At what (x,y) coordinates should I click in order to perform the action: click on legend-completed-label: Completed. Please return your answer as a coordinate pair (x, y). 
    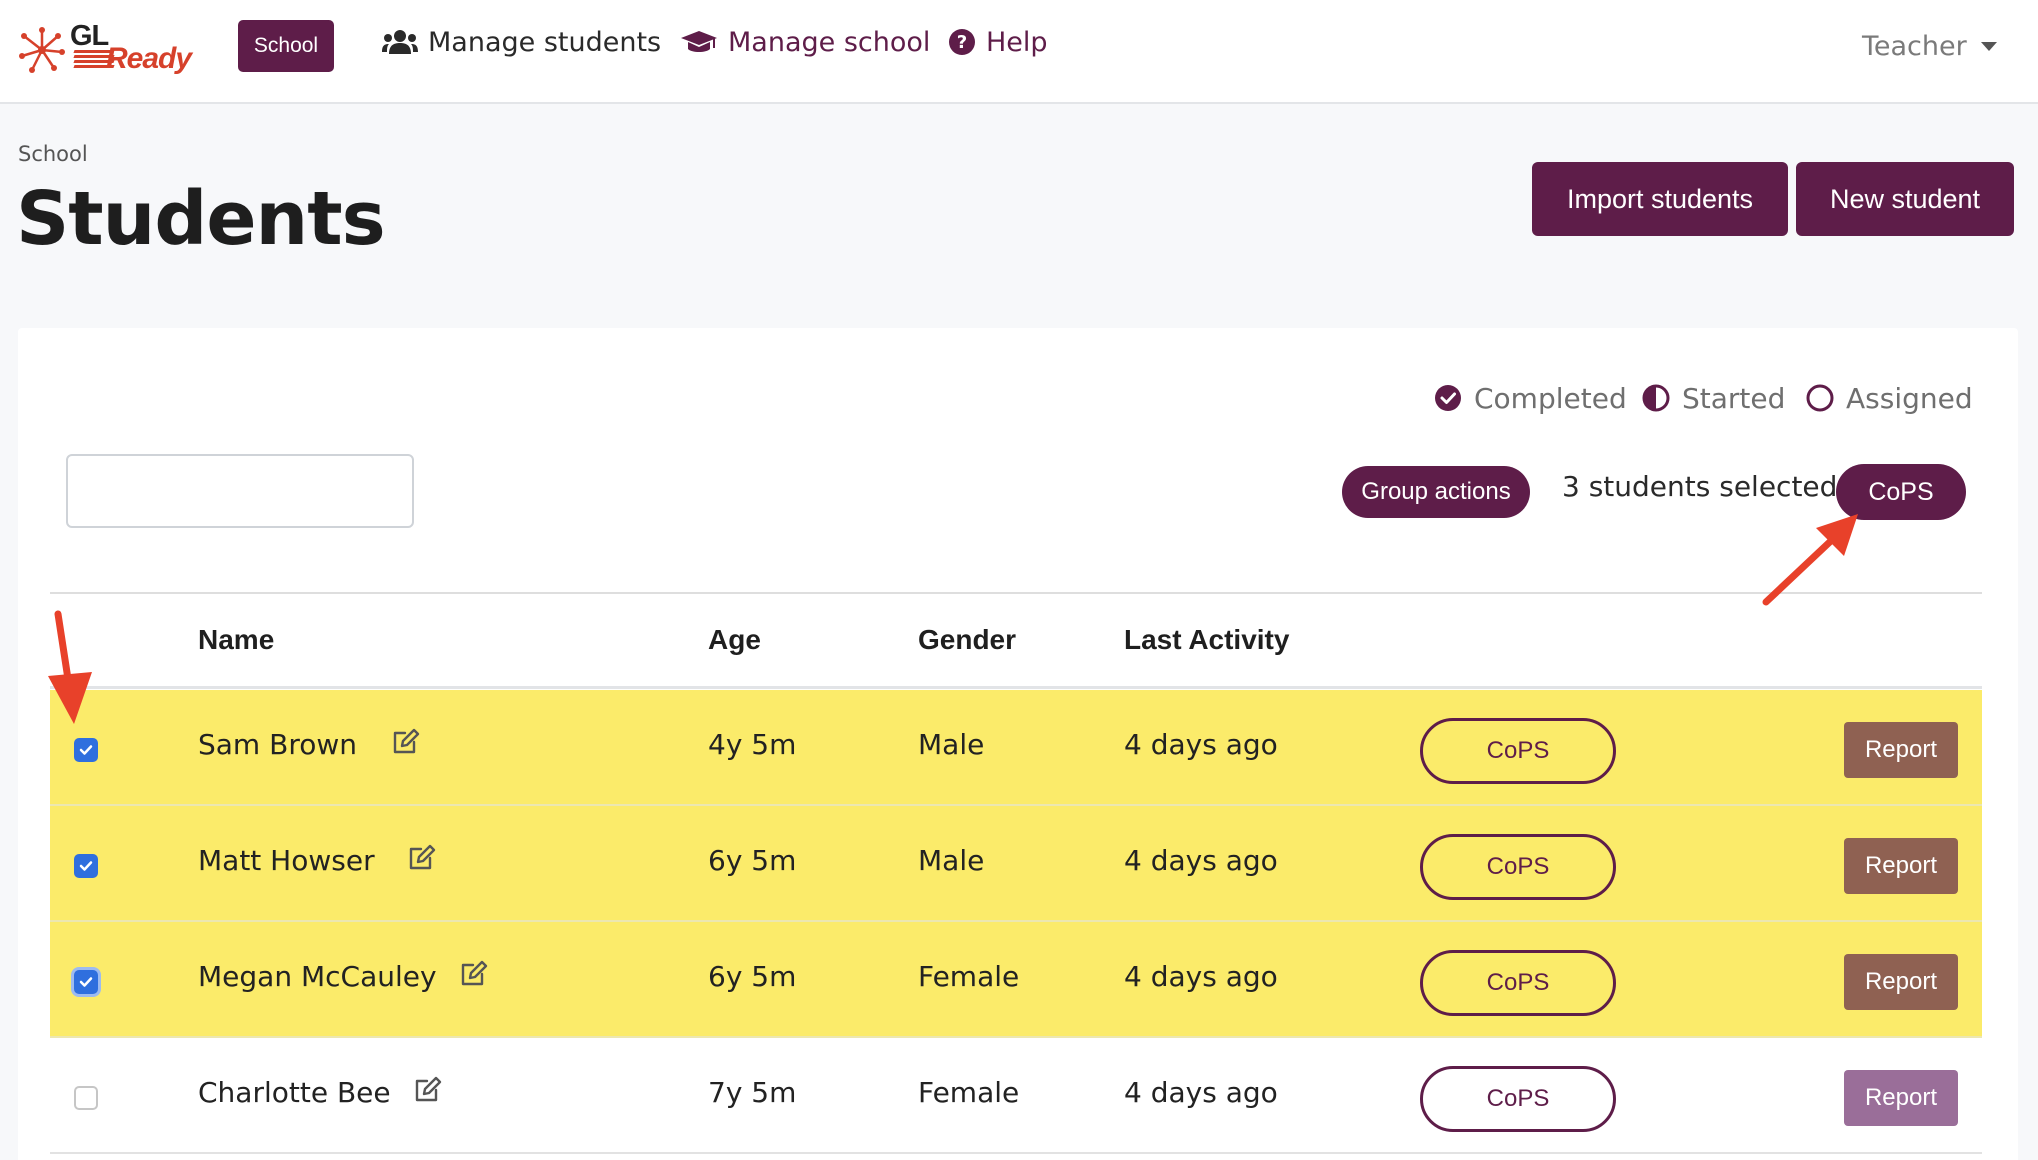
    Looking at the image, I should click on (1550, 398).